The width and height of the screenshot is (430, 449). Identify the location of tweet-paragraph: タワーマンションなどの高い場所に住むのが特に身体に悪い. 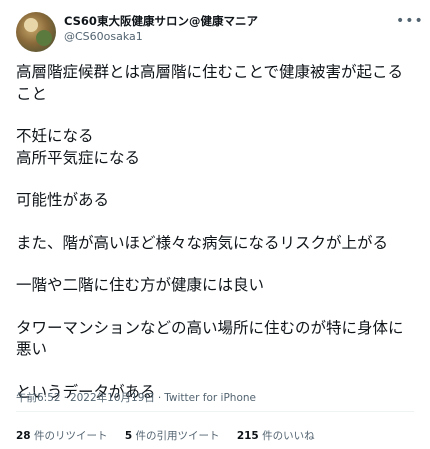
(210, 338).